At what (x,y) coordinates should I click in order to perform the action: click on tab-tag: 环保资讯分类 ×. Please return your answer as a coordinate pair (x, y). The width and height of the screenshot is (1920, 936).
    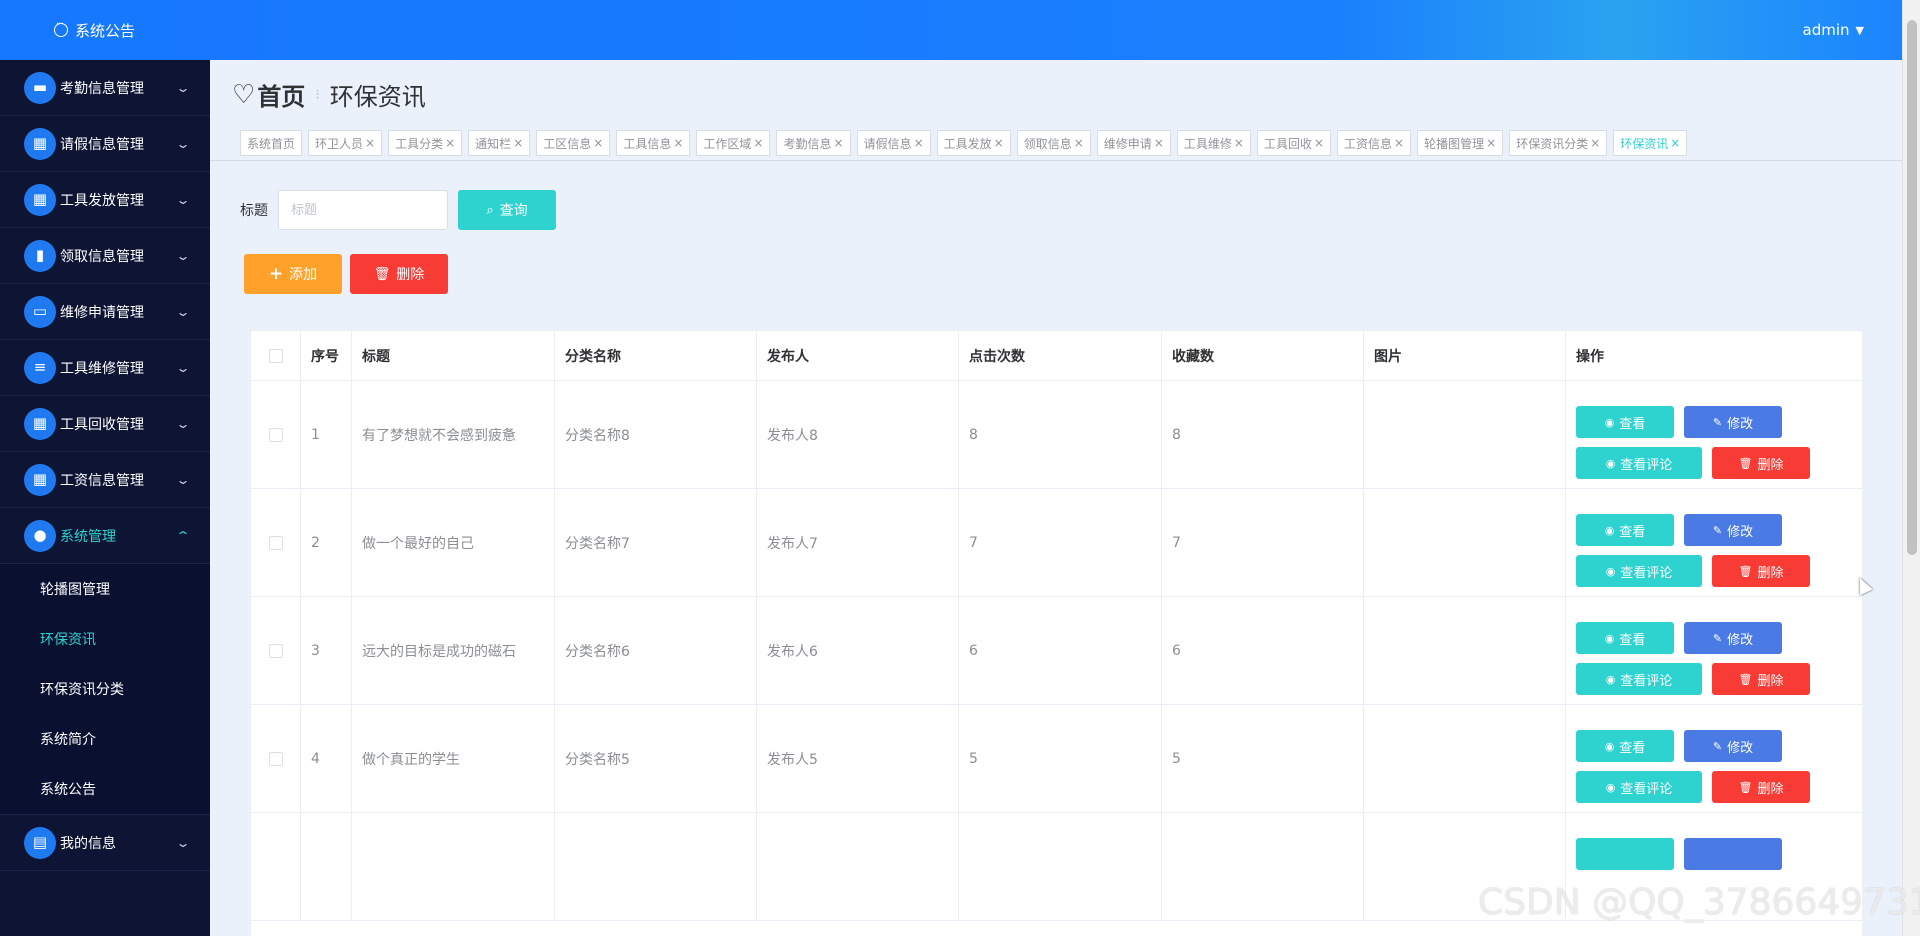
    Looking at the image, I should click on (1558, 143).